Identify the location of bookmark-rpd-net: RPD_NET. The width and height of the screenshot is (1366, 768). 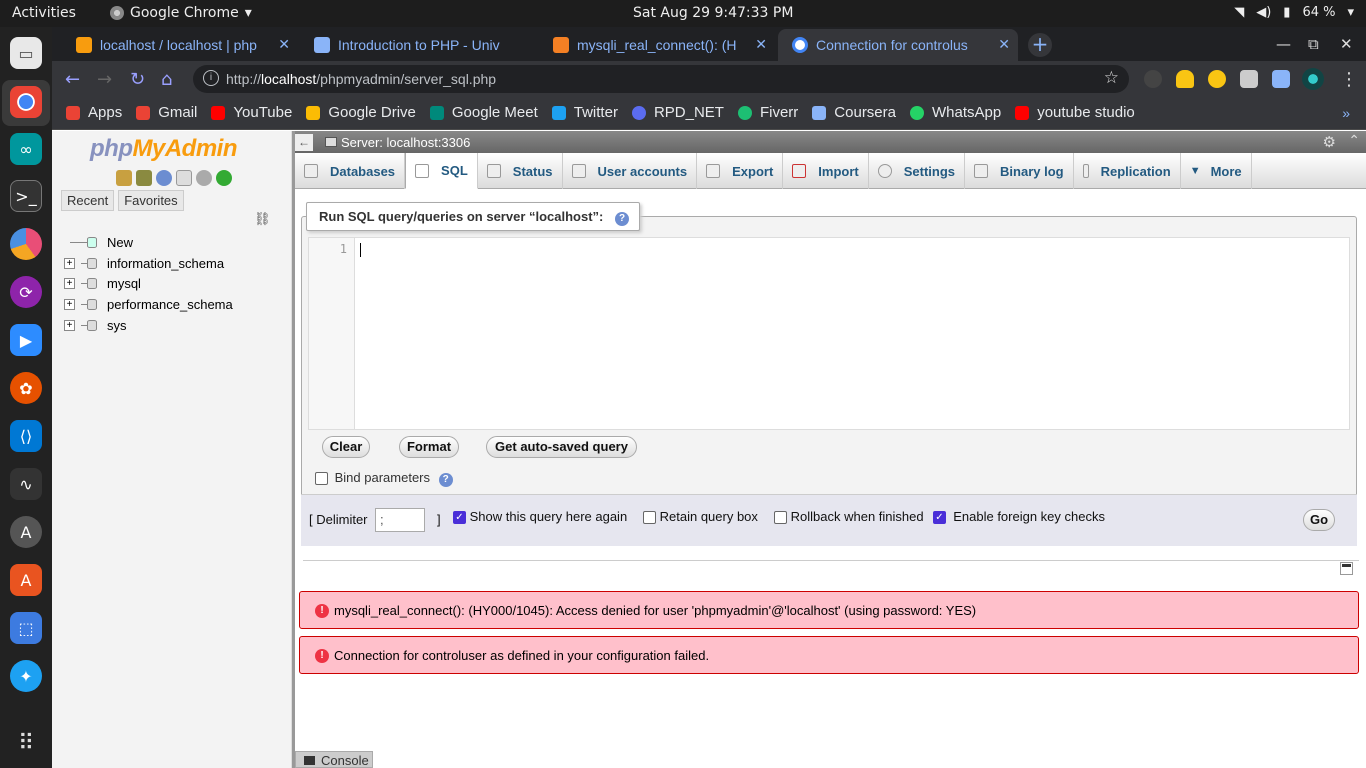
(677, 112).